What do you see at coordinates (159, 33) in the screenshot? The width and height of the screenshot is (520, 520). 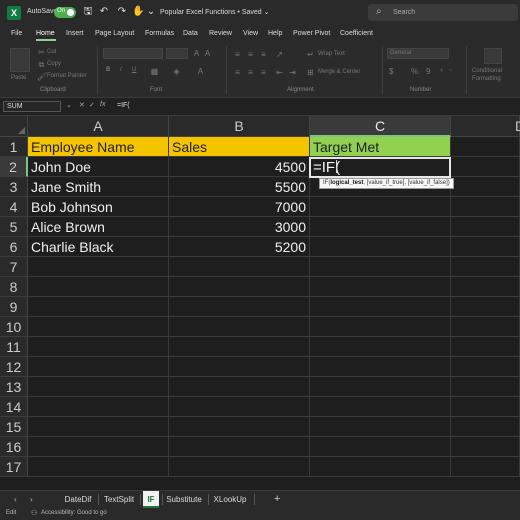 I see `tab-formulas: Formulas` at bounding box center [159, 33].